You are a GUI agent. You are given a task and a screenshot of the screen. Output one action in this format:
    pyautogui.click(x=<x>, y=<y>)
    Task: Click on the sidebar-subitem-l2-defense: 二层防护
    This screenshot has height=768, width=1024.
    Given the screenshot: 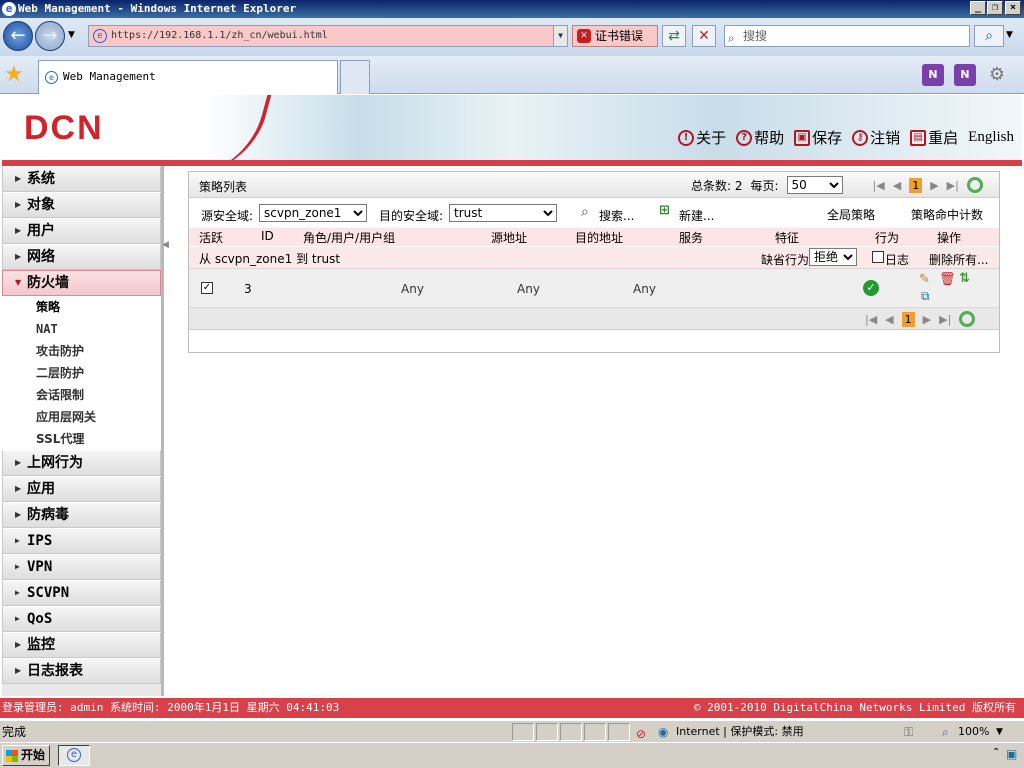 What is the action you would take?
    pyautogui.click(x=81, y=373)
    